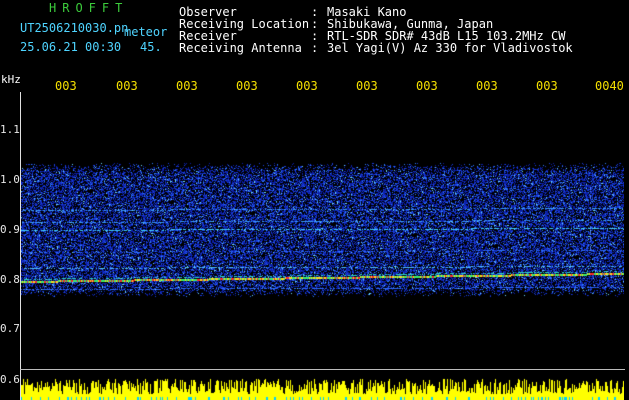  What do you see at coordinates (10, 279) in the screenshot?
I see `freq-tick: 0.8` at bounding box center [10, 279].